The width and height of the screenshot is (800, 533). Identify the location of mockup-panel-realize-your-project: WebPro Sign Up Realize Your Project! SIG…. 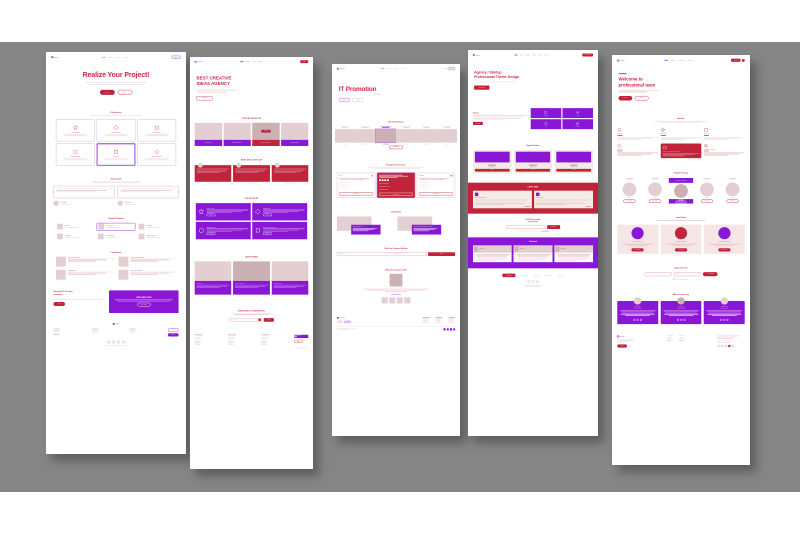
(116, 253).